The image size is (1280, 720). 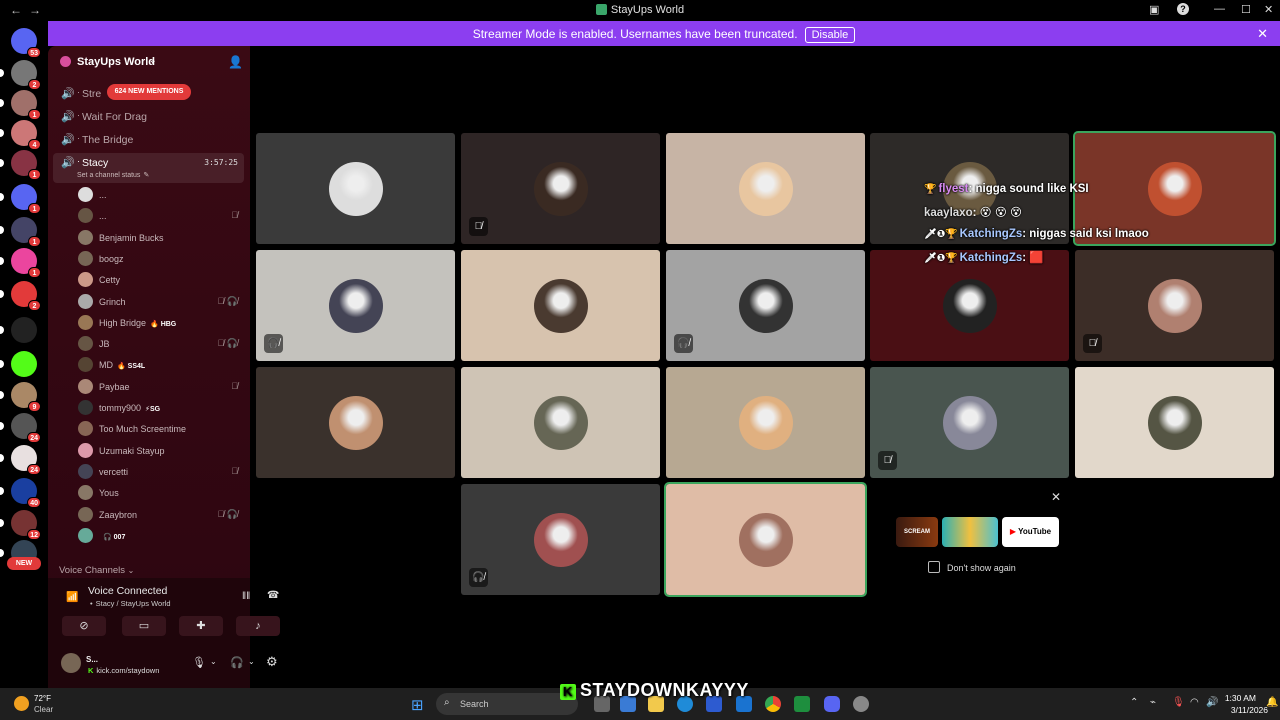 What do you see at coordinates (1219, 9) in the screenshot?
I see `minimize-icon: —` at bounding box center [1219, 9].